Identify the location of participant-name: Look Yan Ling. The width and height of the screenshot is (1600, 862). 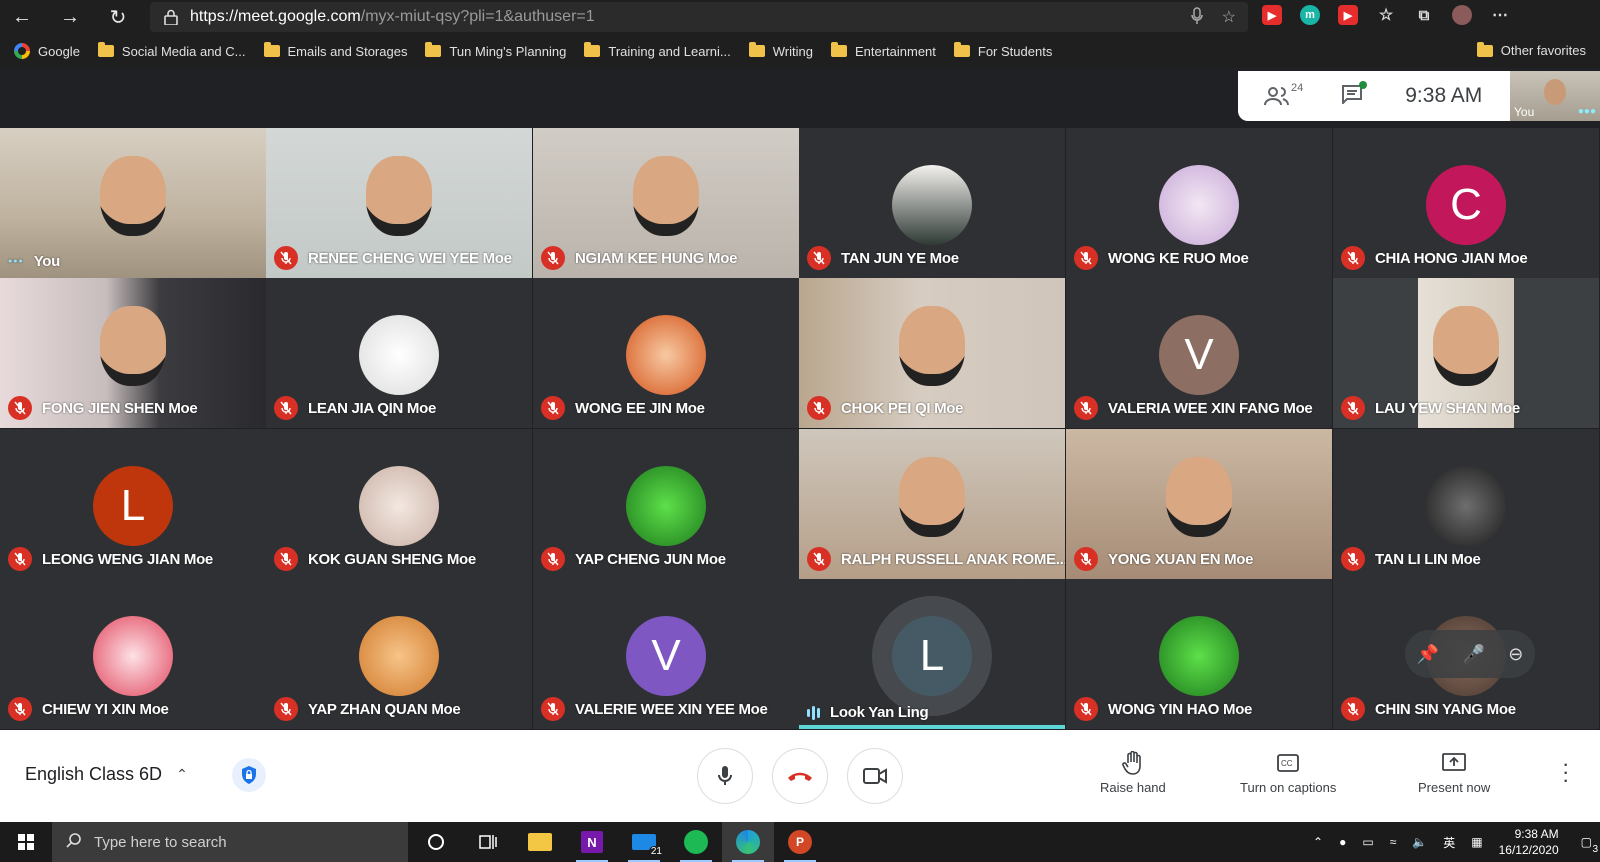
(879, 712).